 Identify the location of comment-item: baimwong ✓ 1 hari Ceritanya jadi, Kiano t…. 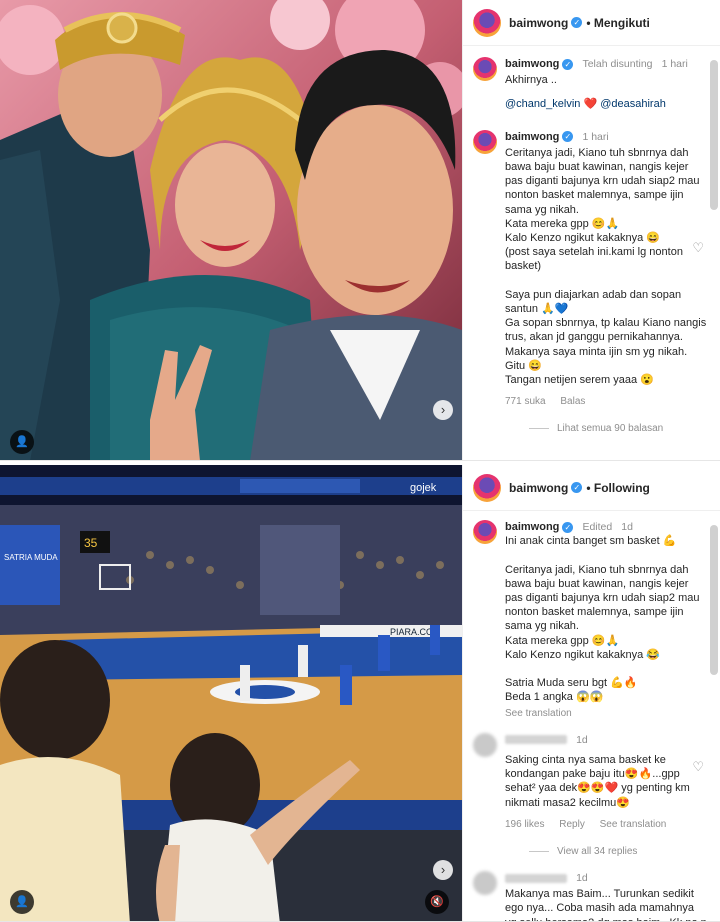
(585, 261).